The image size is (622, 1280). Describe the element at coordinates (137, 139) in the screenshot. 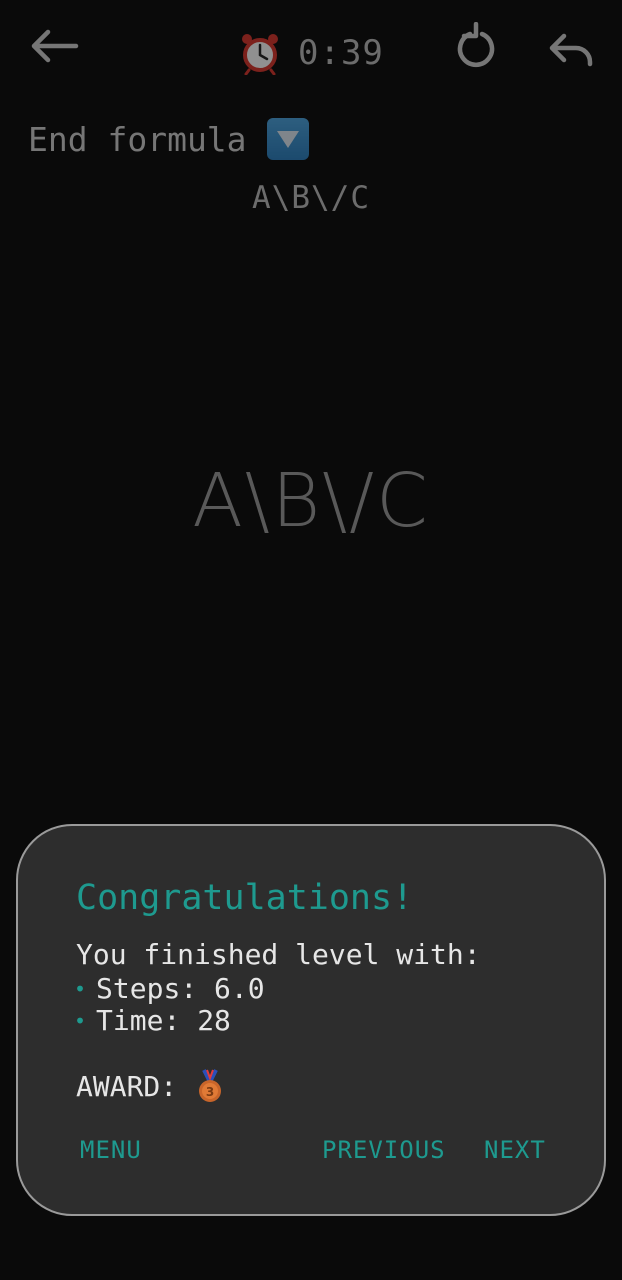

I see `end-formula-label: End formula` at that location.